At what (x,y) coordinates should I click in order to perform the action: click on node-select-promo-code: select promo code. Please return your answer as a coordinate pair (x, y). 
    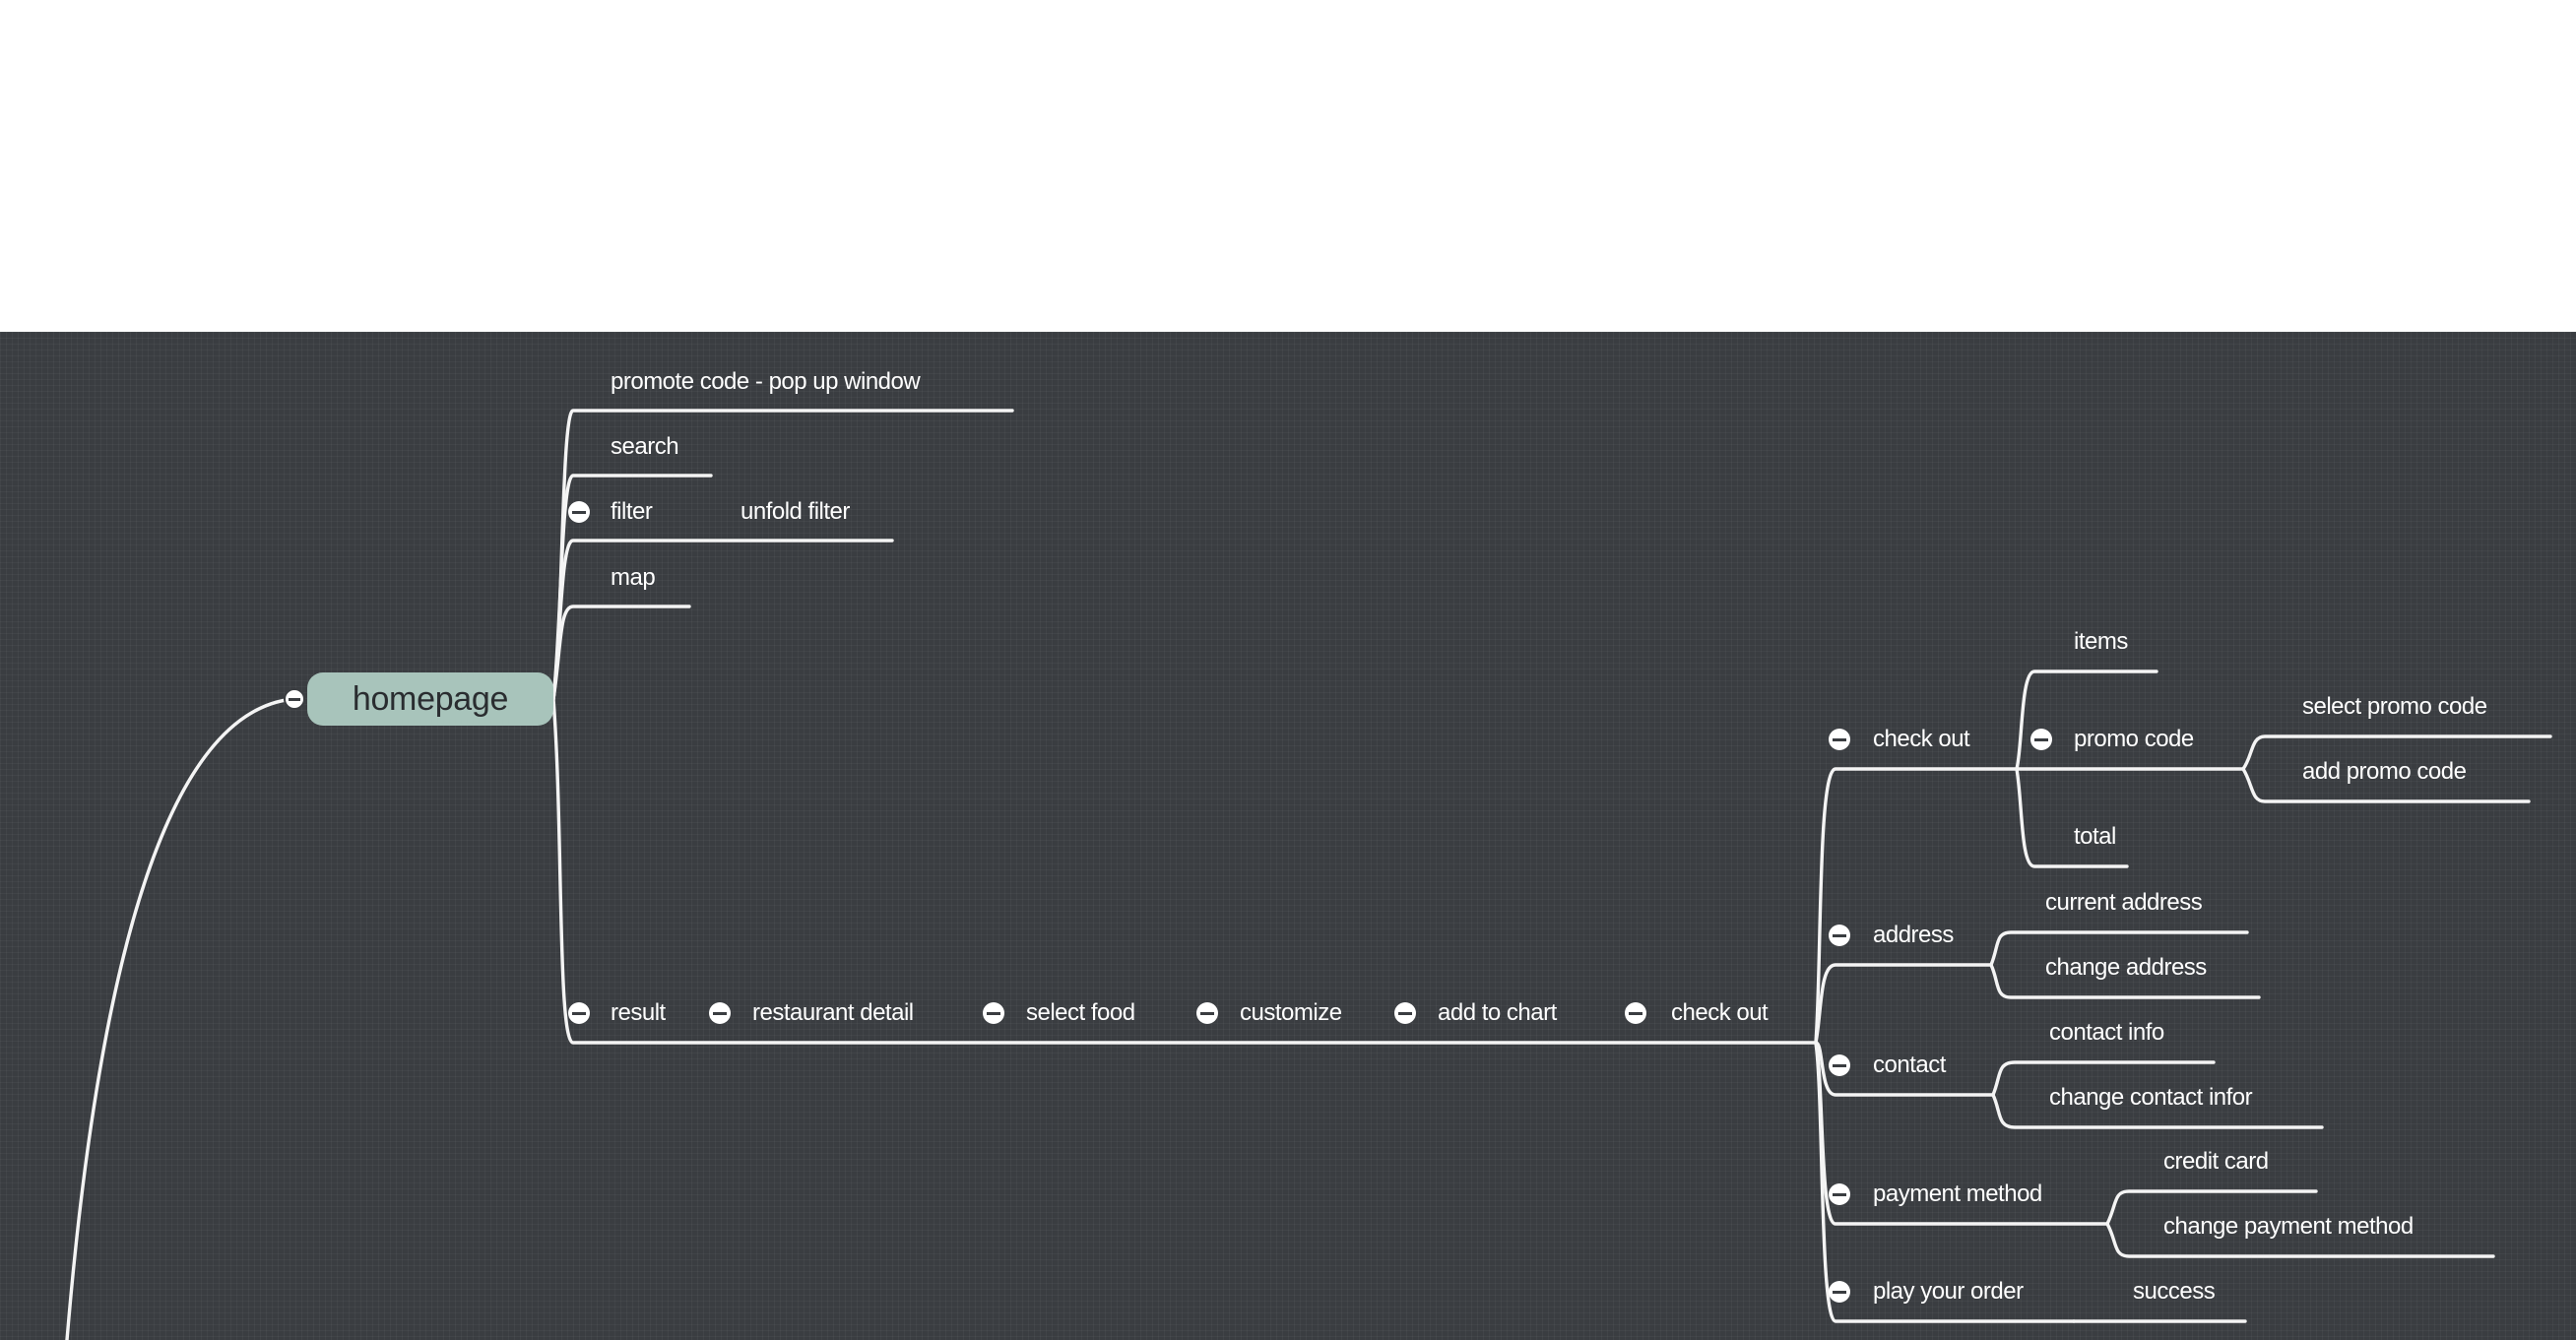
    Looking at the image, I should click on (2394, 707).